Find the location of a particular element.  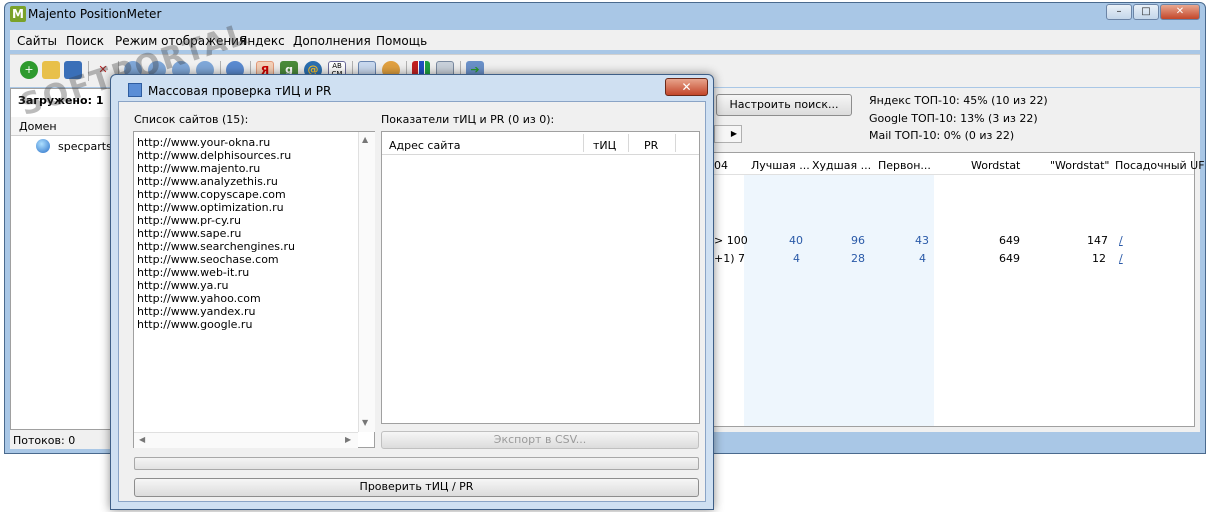

mail-top10-stat: Mail ТОП-10: 0% (0 из 22) is located at coordinates (942, 135).